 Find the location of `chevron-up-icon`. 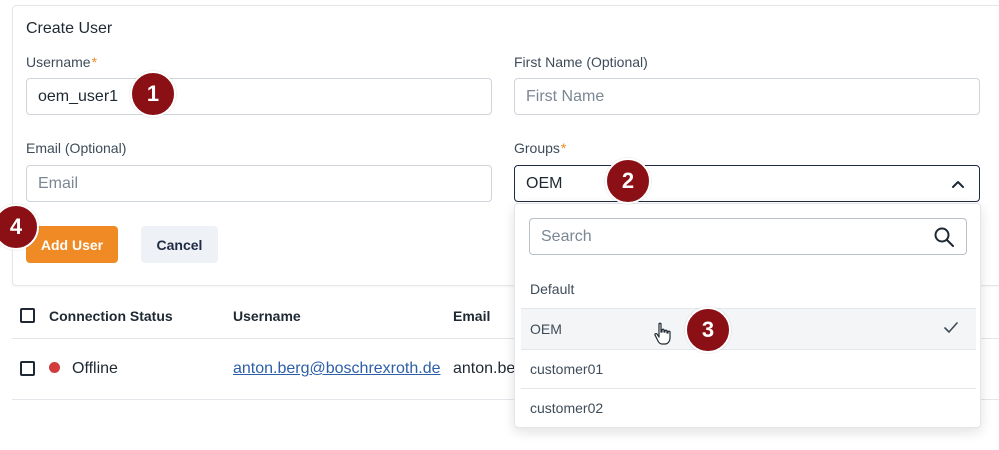

chevron-up-icon is located at coordinates (958, 184).